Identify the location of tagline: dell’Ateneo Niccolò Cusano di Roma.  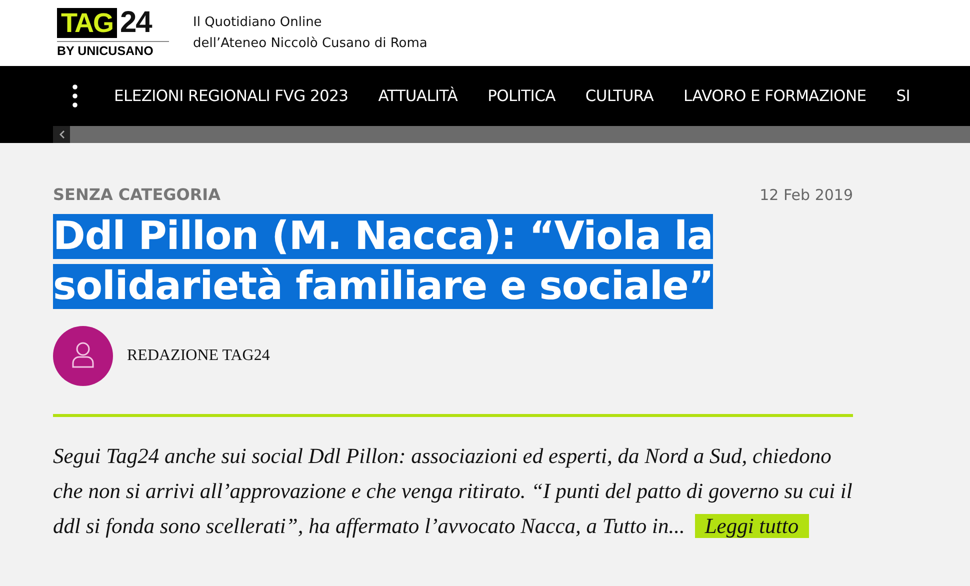
(310, 44).